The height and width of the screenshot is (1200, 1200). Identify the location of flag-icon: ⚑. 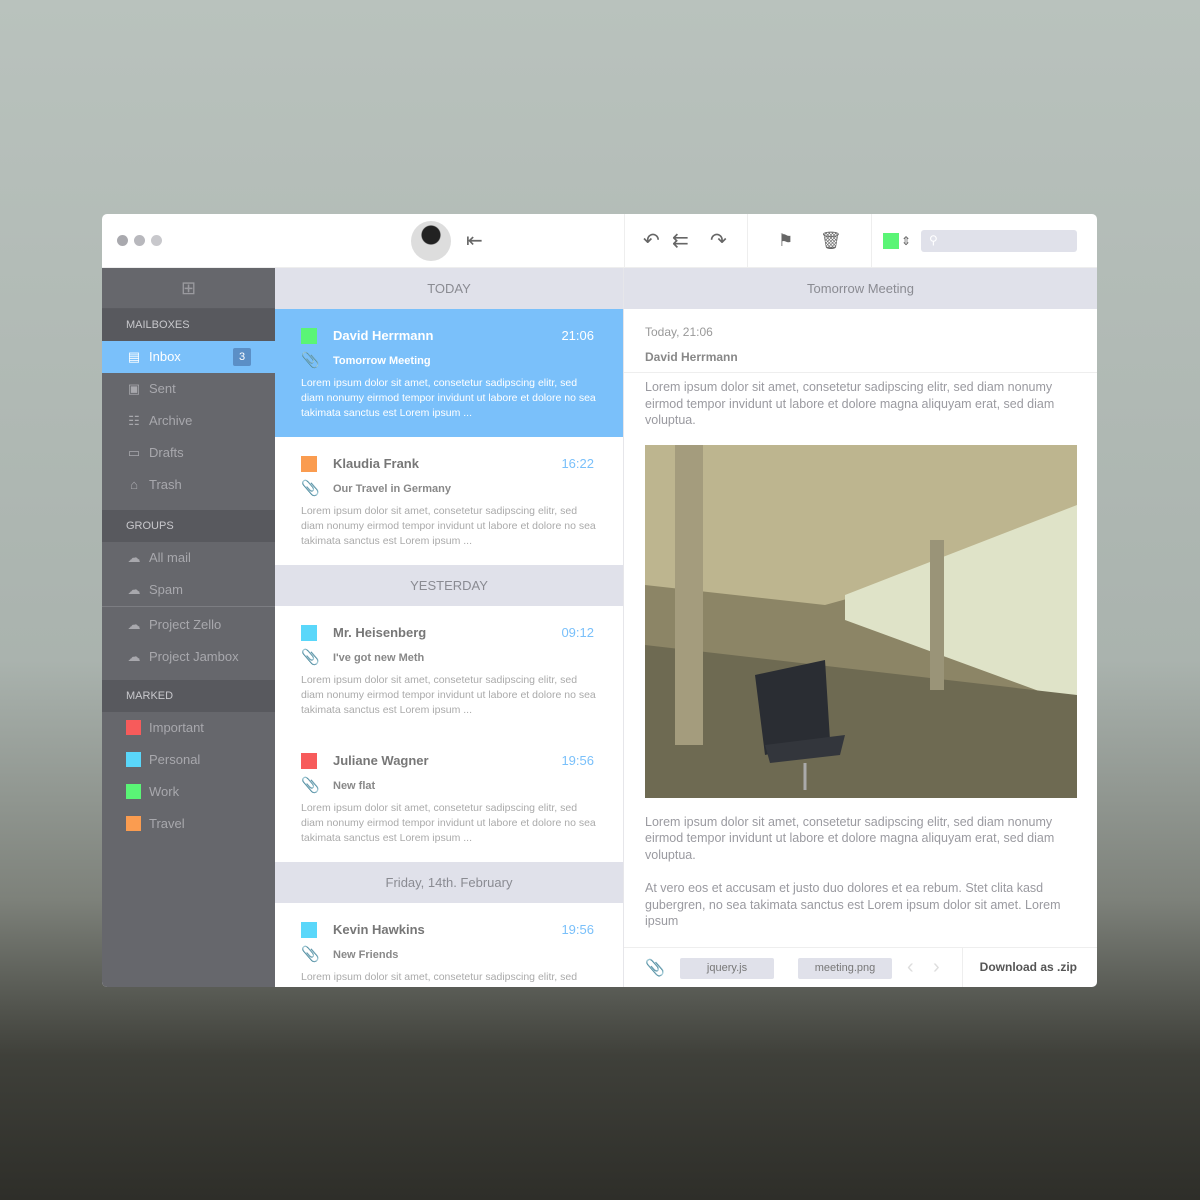
(785, 241).